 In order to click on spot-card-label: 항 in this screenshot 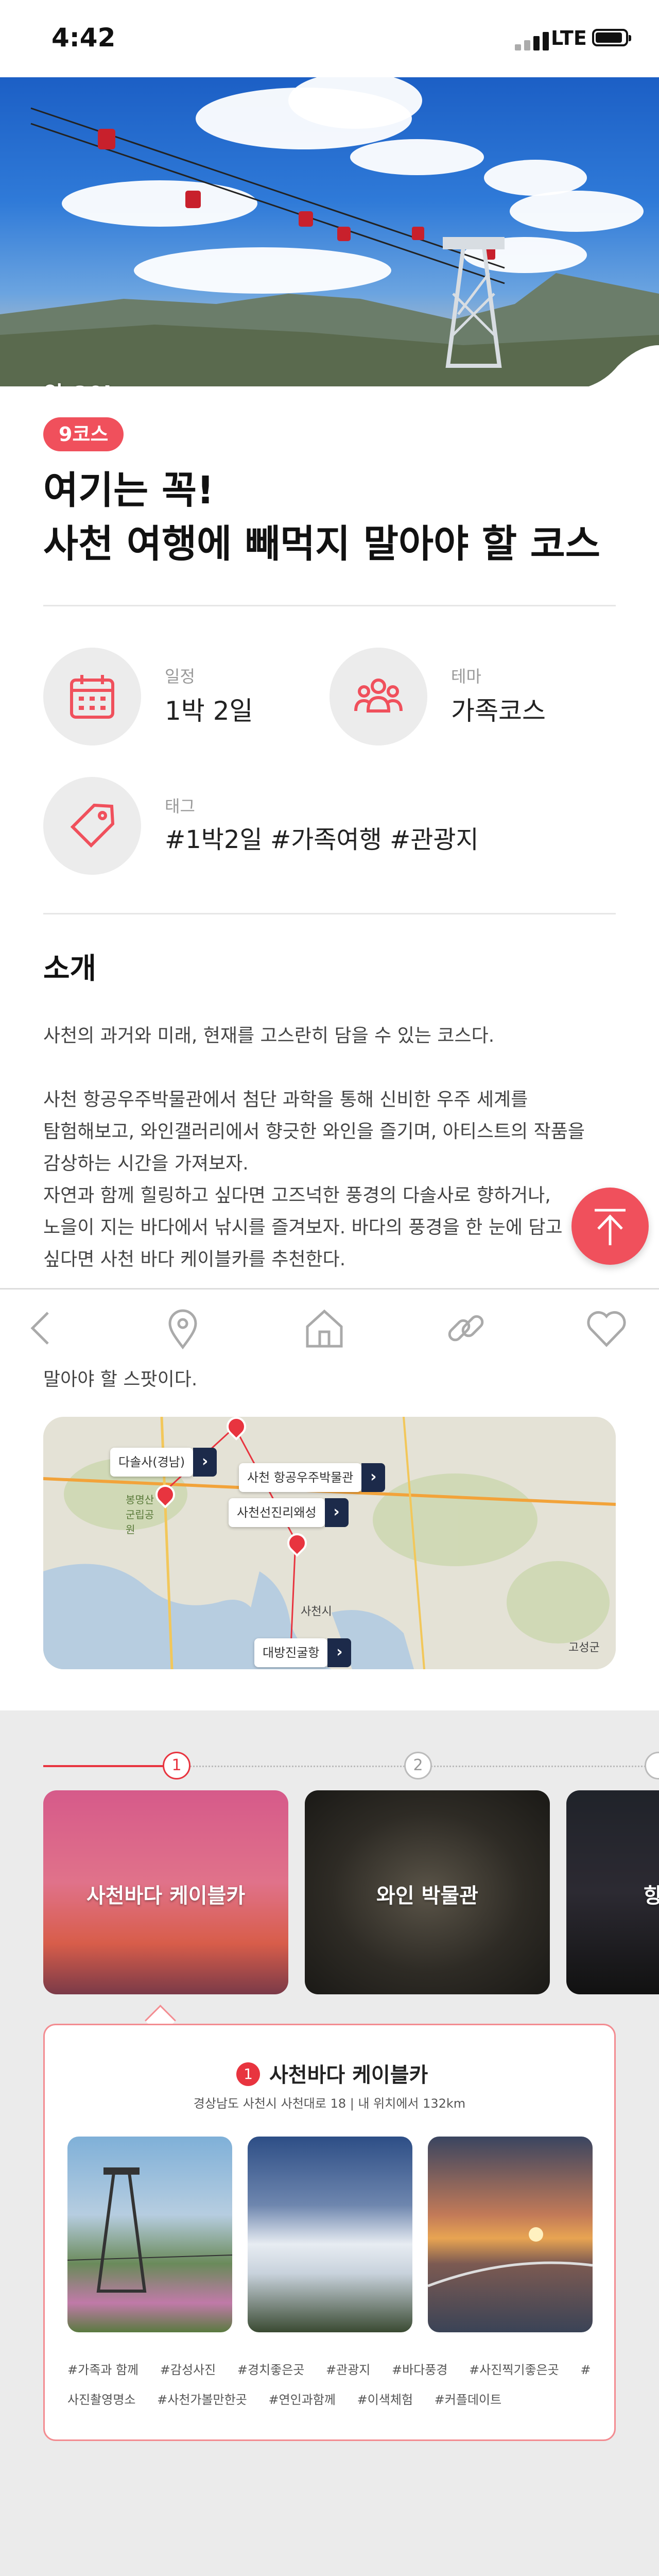, I will do `click(652, 1896)`.